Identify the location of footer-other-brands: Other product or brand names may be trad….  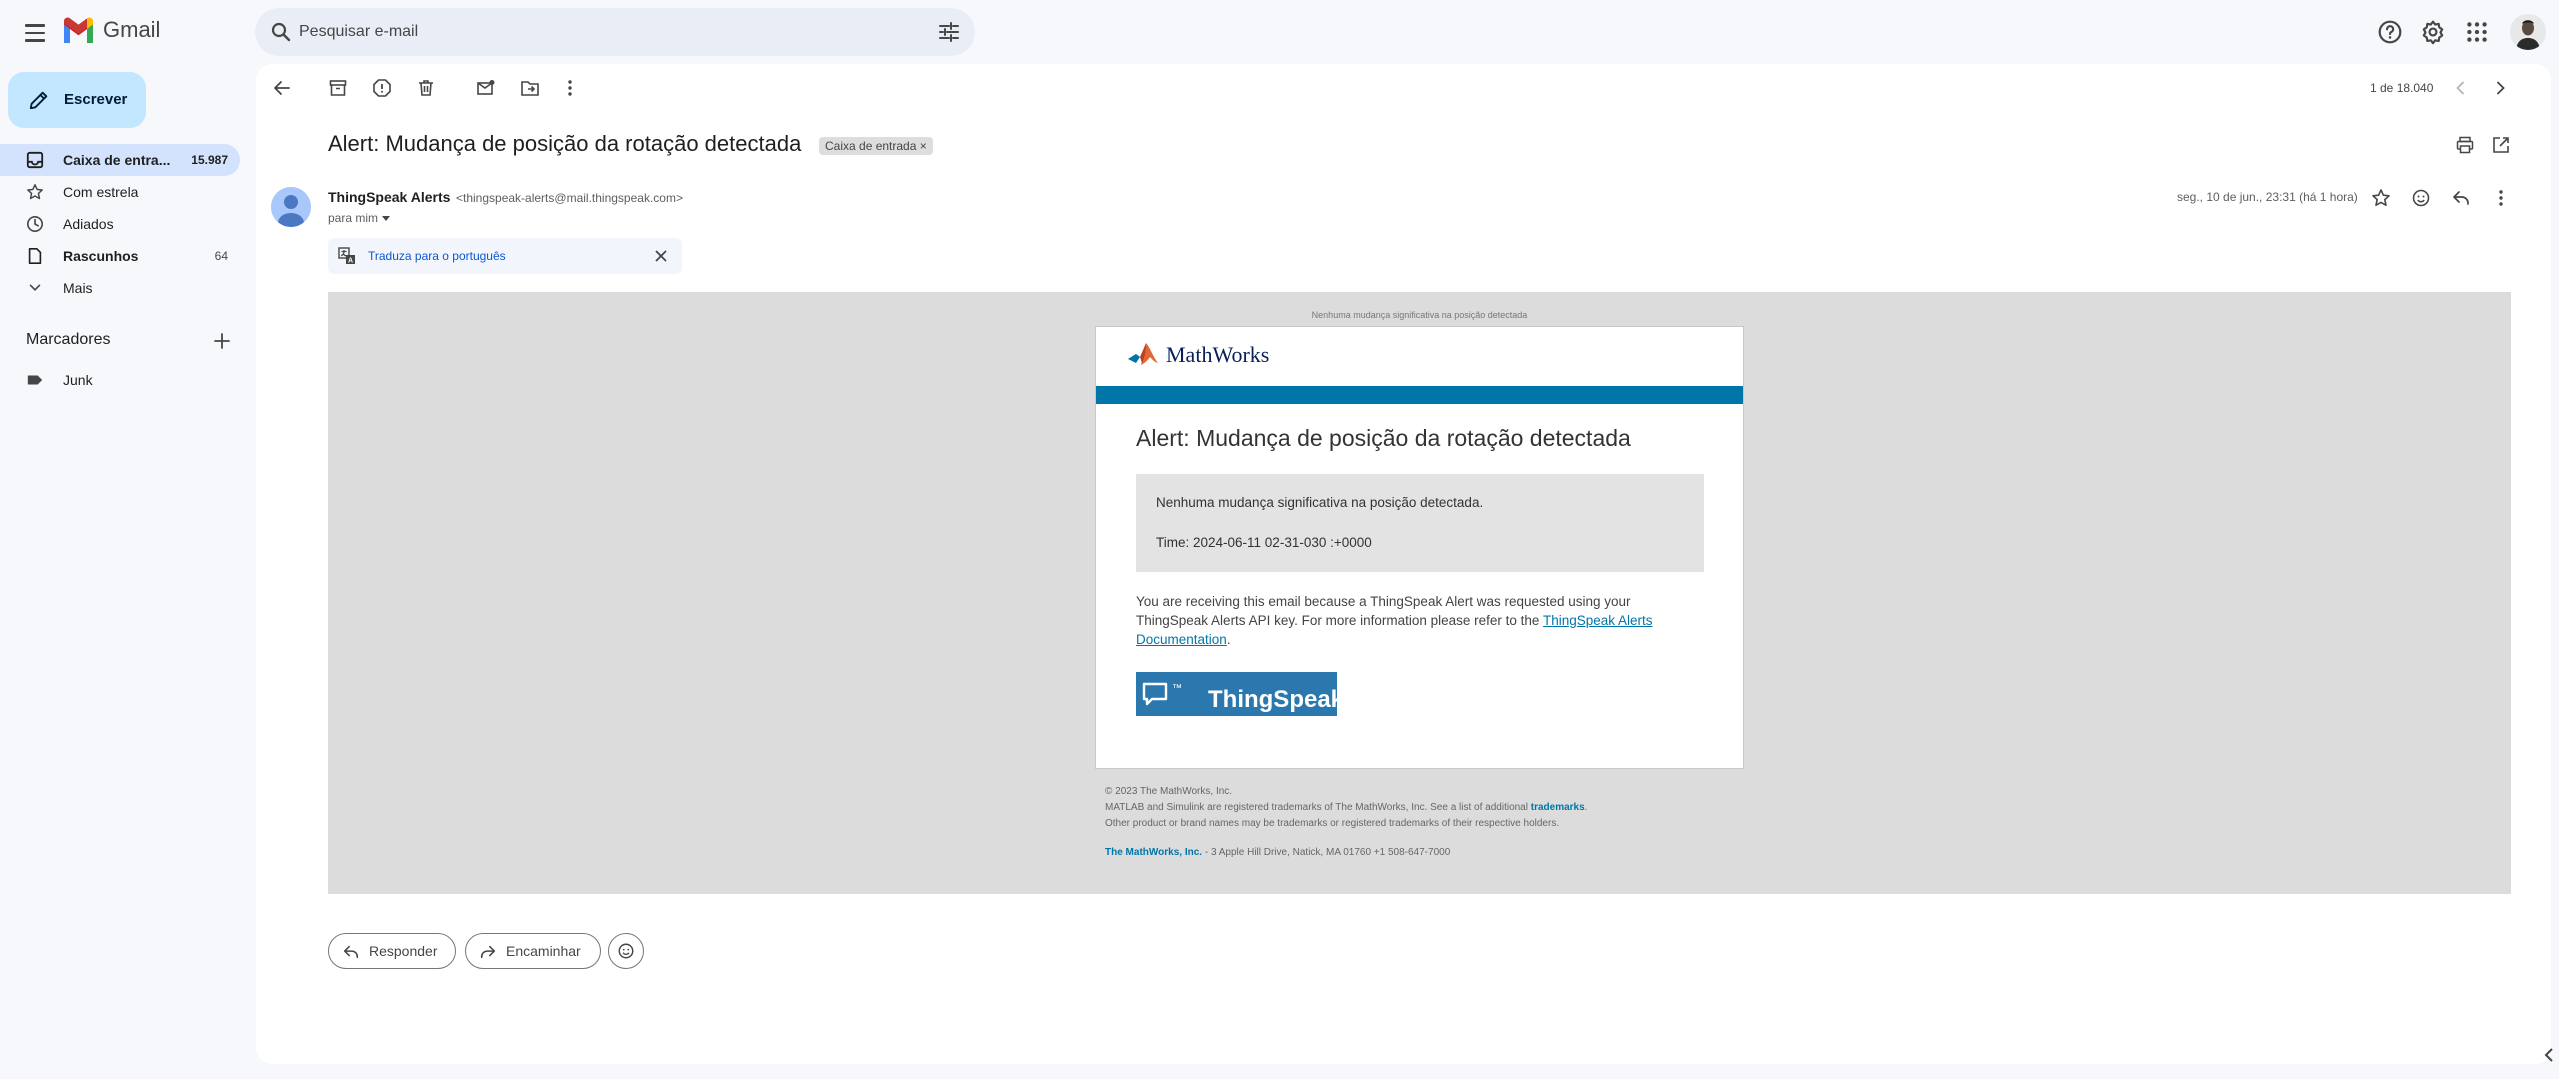
(1332, 823).